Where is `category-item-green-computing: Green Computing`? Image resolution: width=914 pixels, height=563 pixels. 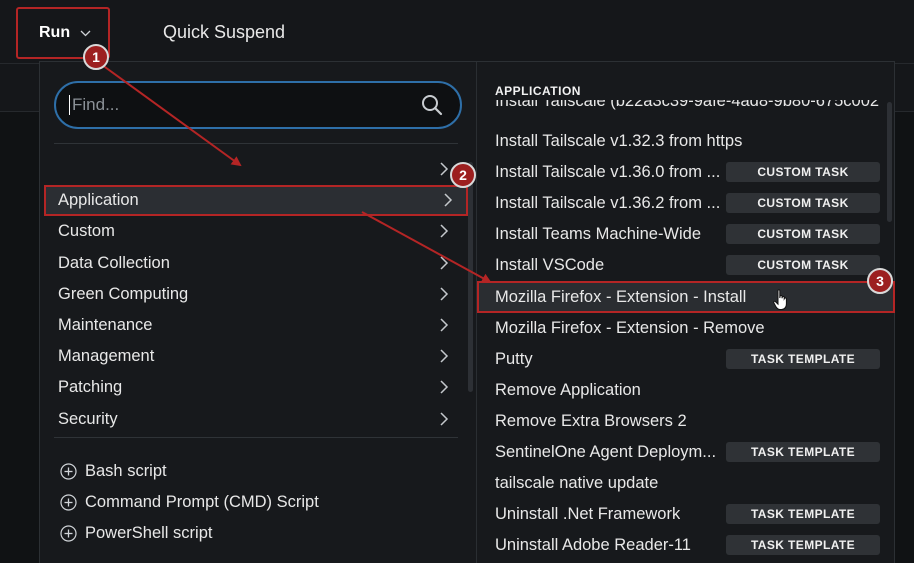 category-item-green-computing: Green Computing is located at coordinates (252, 294).